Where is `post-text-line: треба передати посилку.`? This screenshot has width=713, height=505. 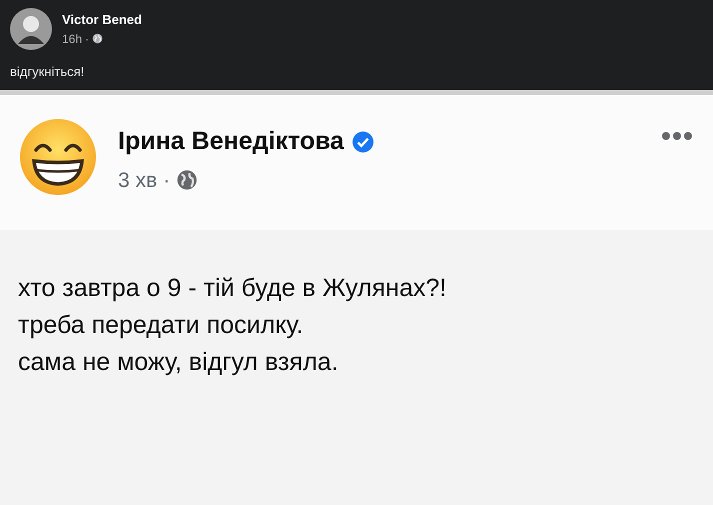 post-text-line: треба передати посилку. is located at coordinates (161, 325).